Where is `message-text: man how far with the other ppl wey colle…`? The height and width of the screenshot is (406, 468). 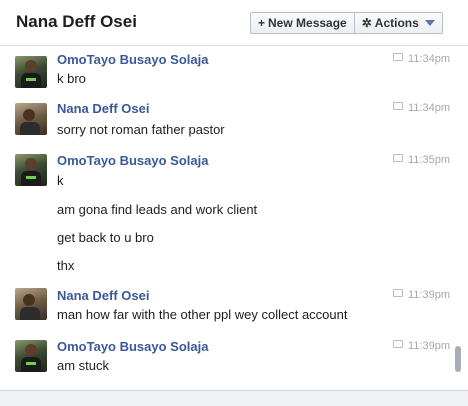 message-text: man how far with the other ppl wey colle… is located at coordinates (202, 314).